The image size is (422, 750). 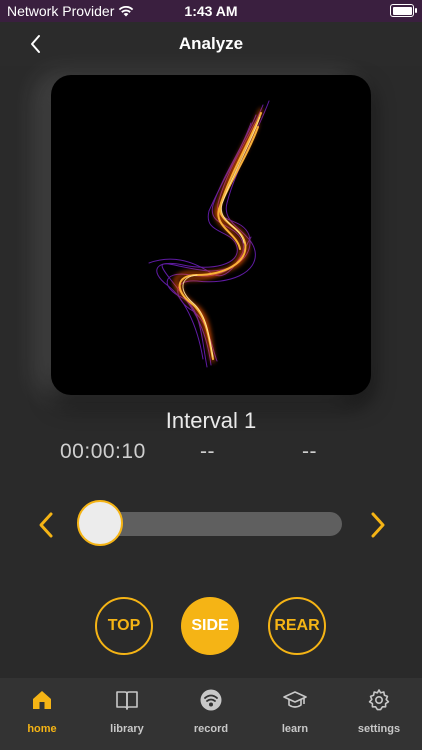 I want to click on tab-bar: home library record learn settings, so click(x=211, y=714).